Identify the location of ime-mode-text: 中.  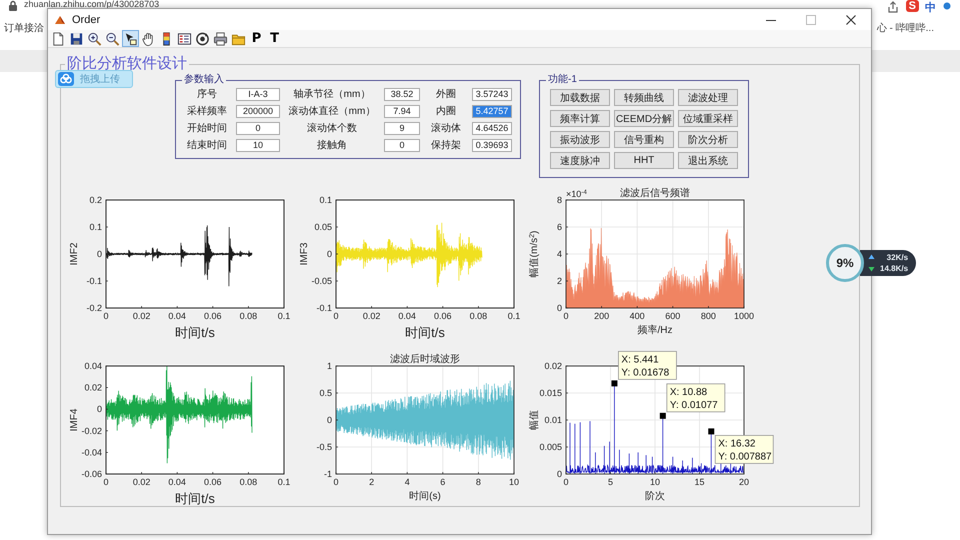
(930, 7).